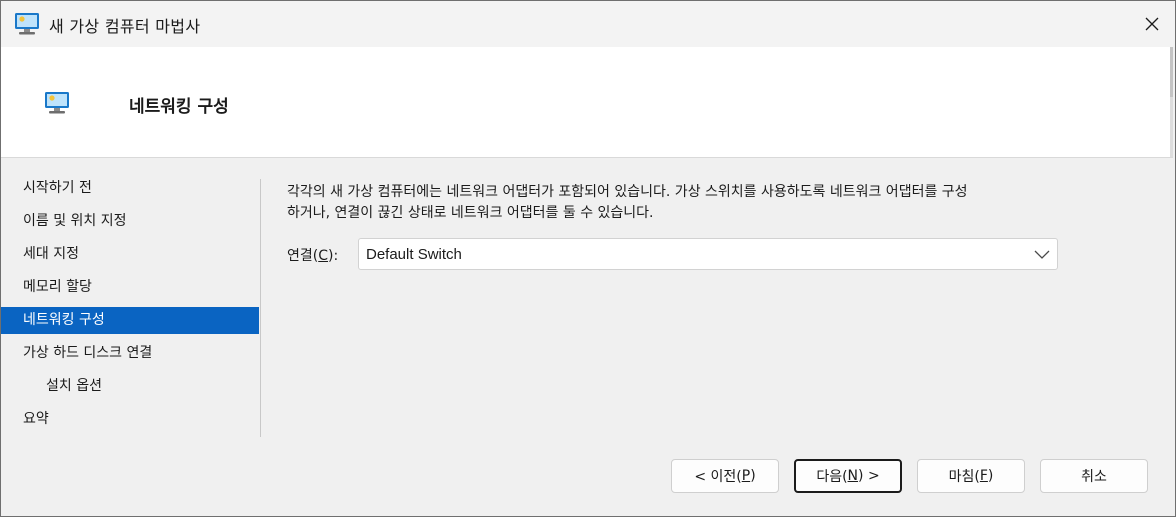 This screenshot has height=517, width=1176. What do you see at coordinates (1171, 72) in the screenshot?
I see `scrollbar-thumb` at bounding box center [1171, 72].